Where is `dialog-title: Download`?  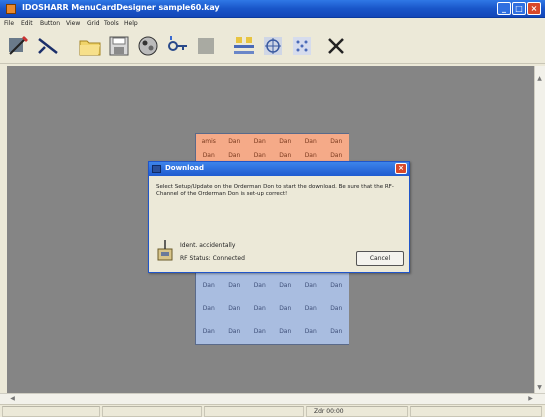
dialog-title: Download is located at coordinates (185, 168).